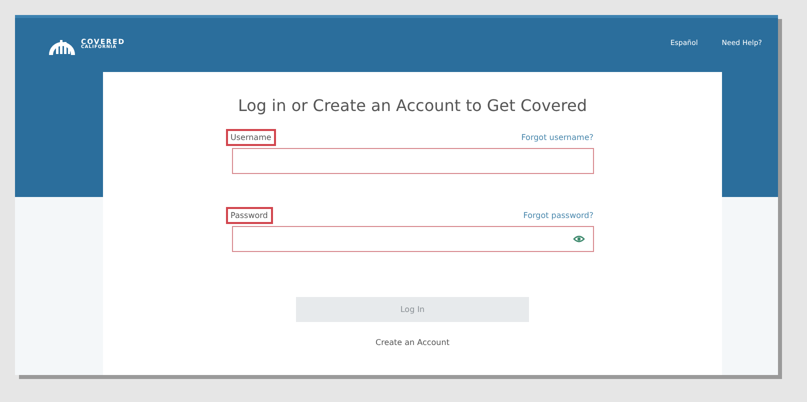  Describe the element at coordinates (413, 161) in the screenshot. I see `username-field` at that location.